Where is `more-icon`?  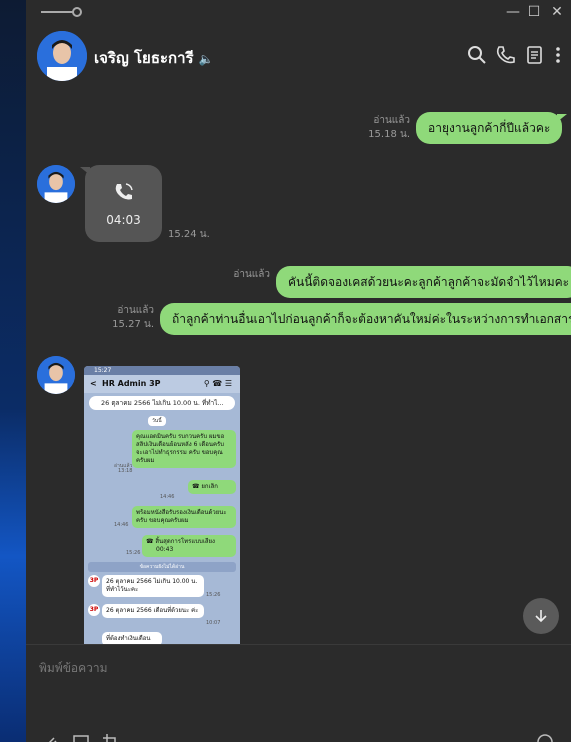 more-icon is located at coordinates (558, 55).